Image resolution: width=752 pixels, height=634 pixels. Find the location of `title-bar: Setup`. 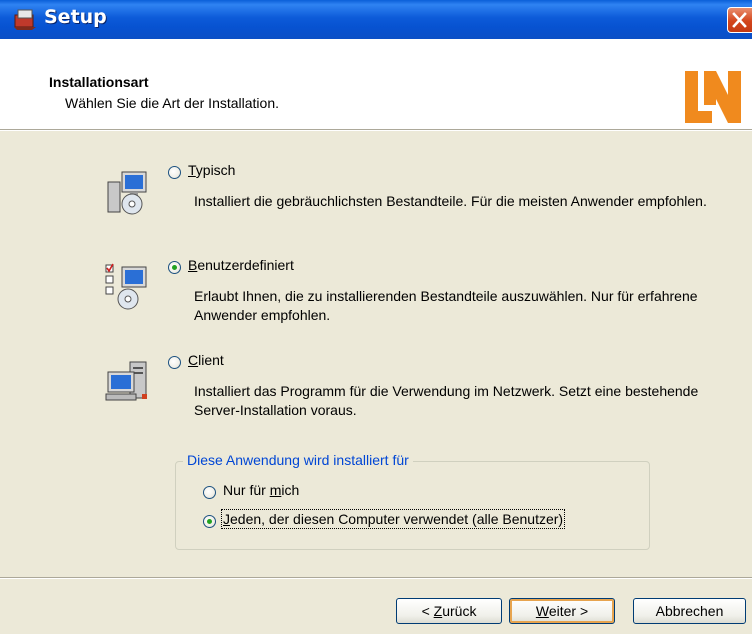

title-bar: Setup is located at coordinates (376, 19).